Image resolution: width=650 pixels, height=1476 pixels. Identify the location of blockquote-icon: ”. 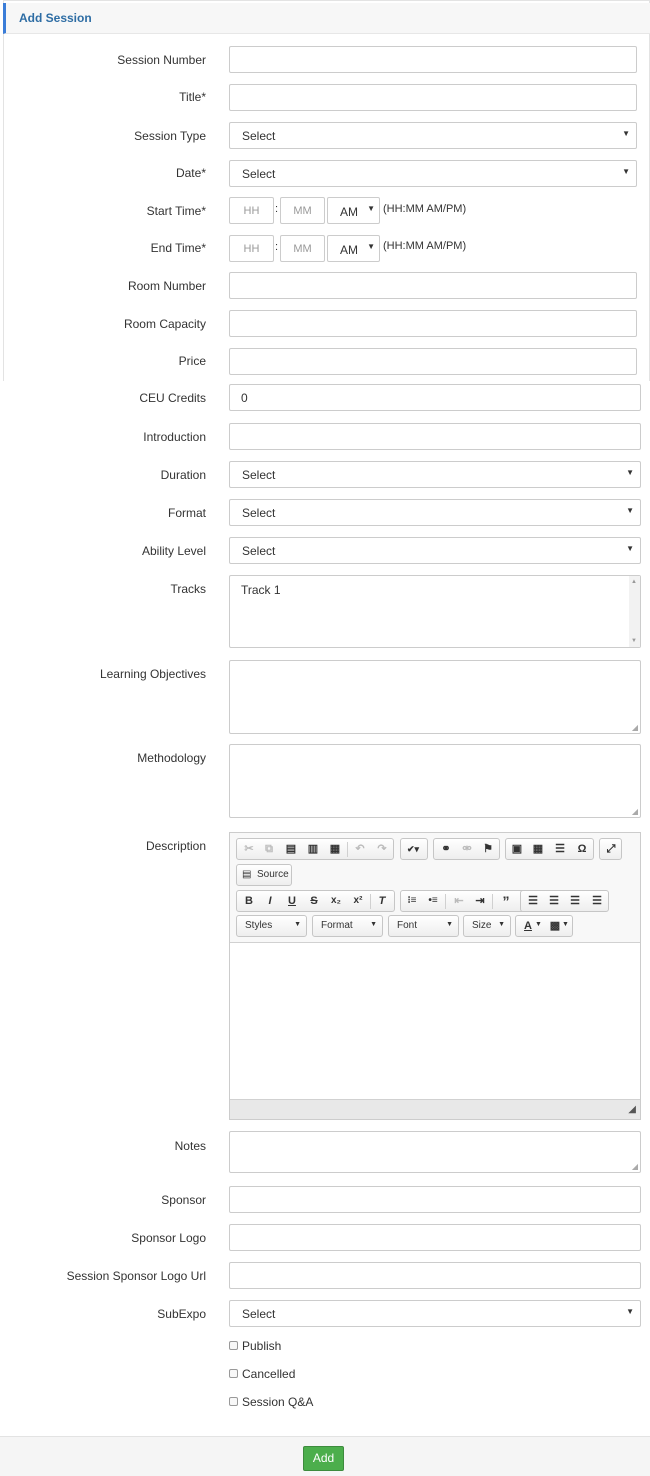
(506, 901).